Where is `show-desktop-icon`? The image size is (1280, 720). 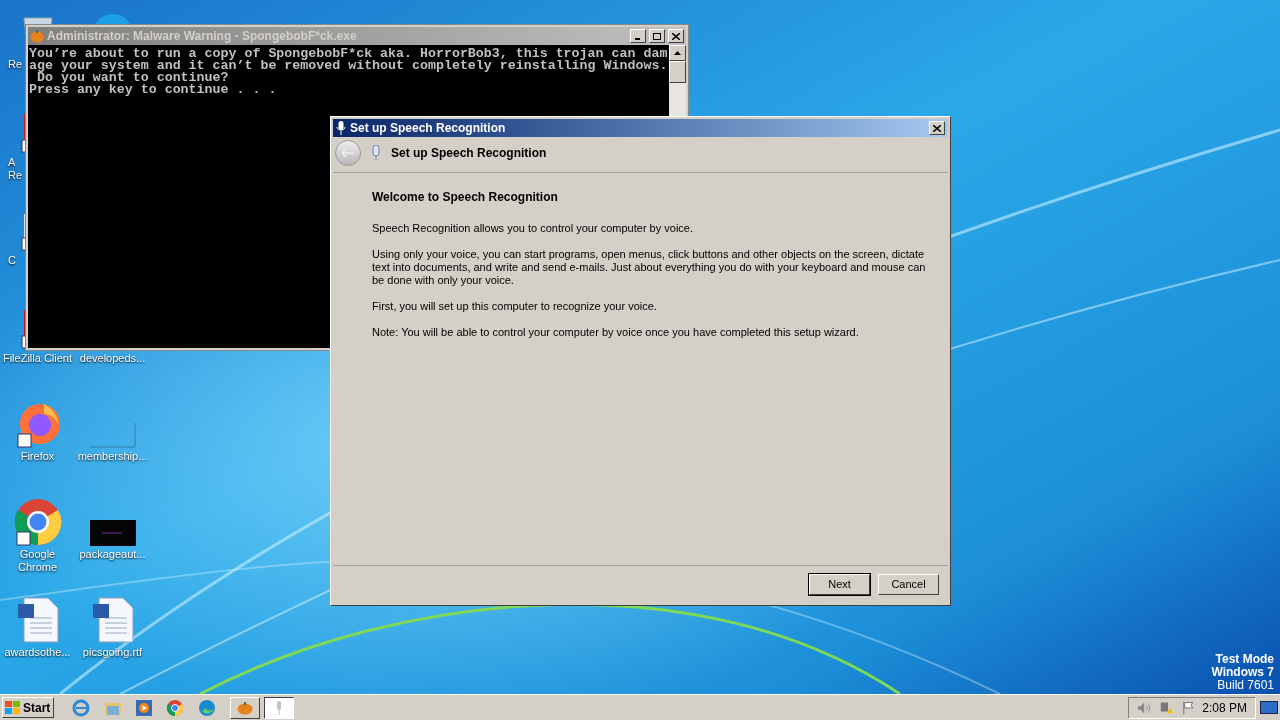
show-desktop-icon is located at coordinates (1269, 707).